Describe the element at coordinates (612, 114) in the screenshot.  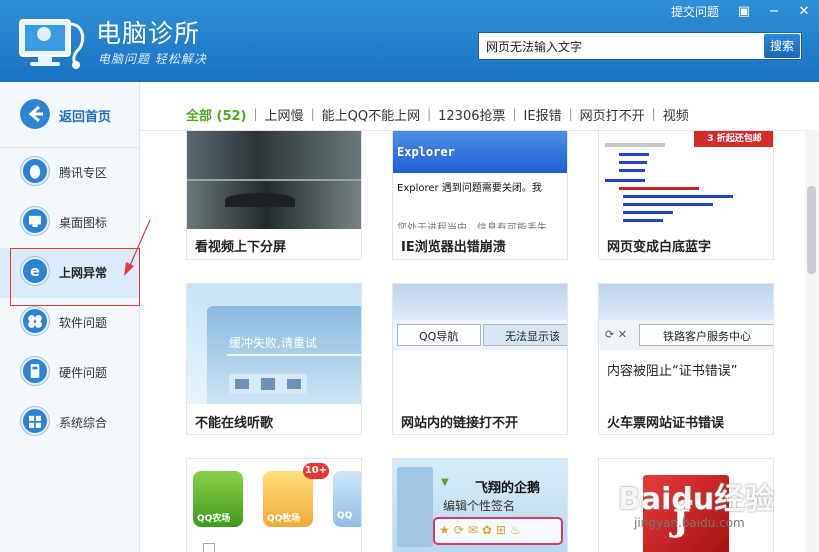
I see `filter-page-wont-open: 网页打不开` at that location.